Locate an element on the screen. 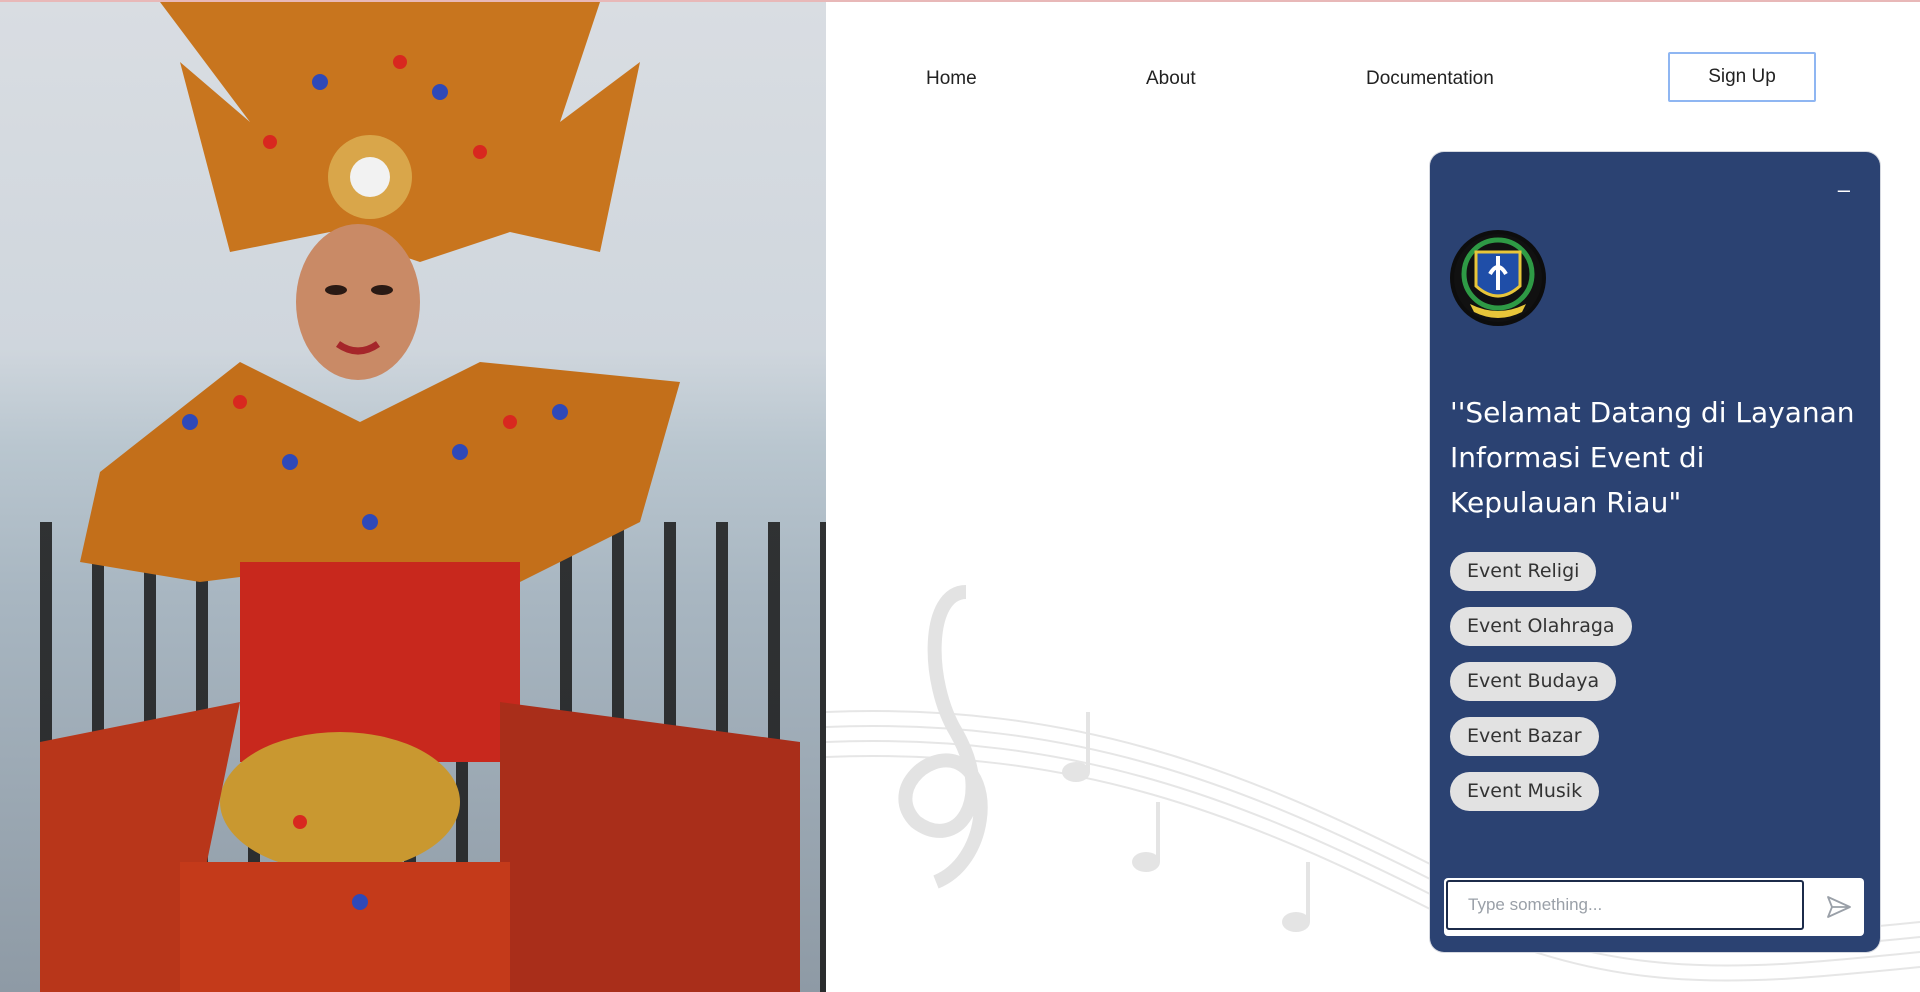  top-navigation: Home About Documentation Sign Up is located at coordinates (1373, 77).